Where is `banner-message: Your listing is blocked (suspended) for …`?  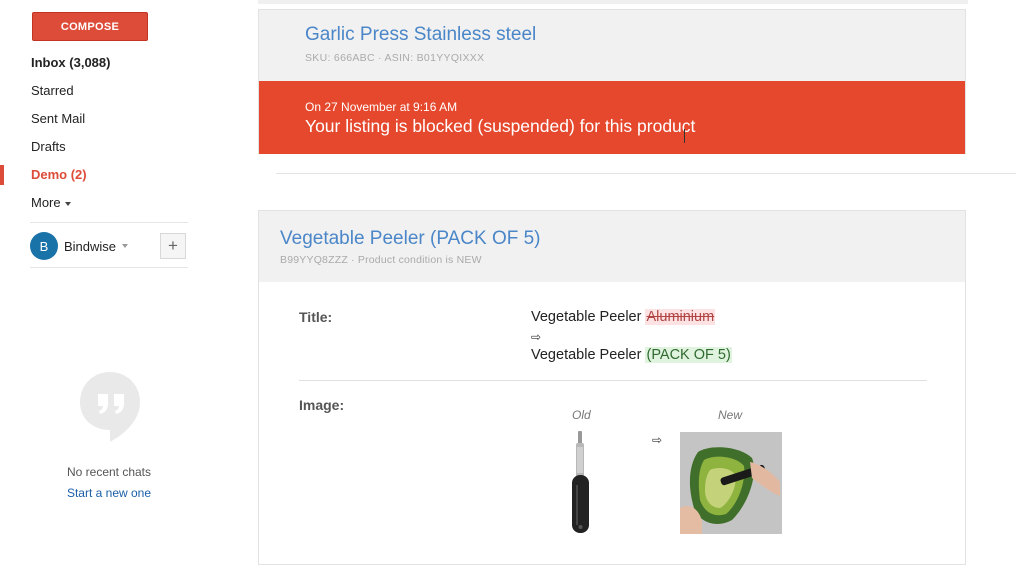 banner-message: Your listing is blocked (suspended) for … is located at coordinates (500, 126).